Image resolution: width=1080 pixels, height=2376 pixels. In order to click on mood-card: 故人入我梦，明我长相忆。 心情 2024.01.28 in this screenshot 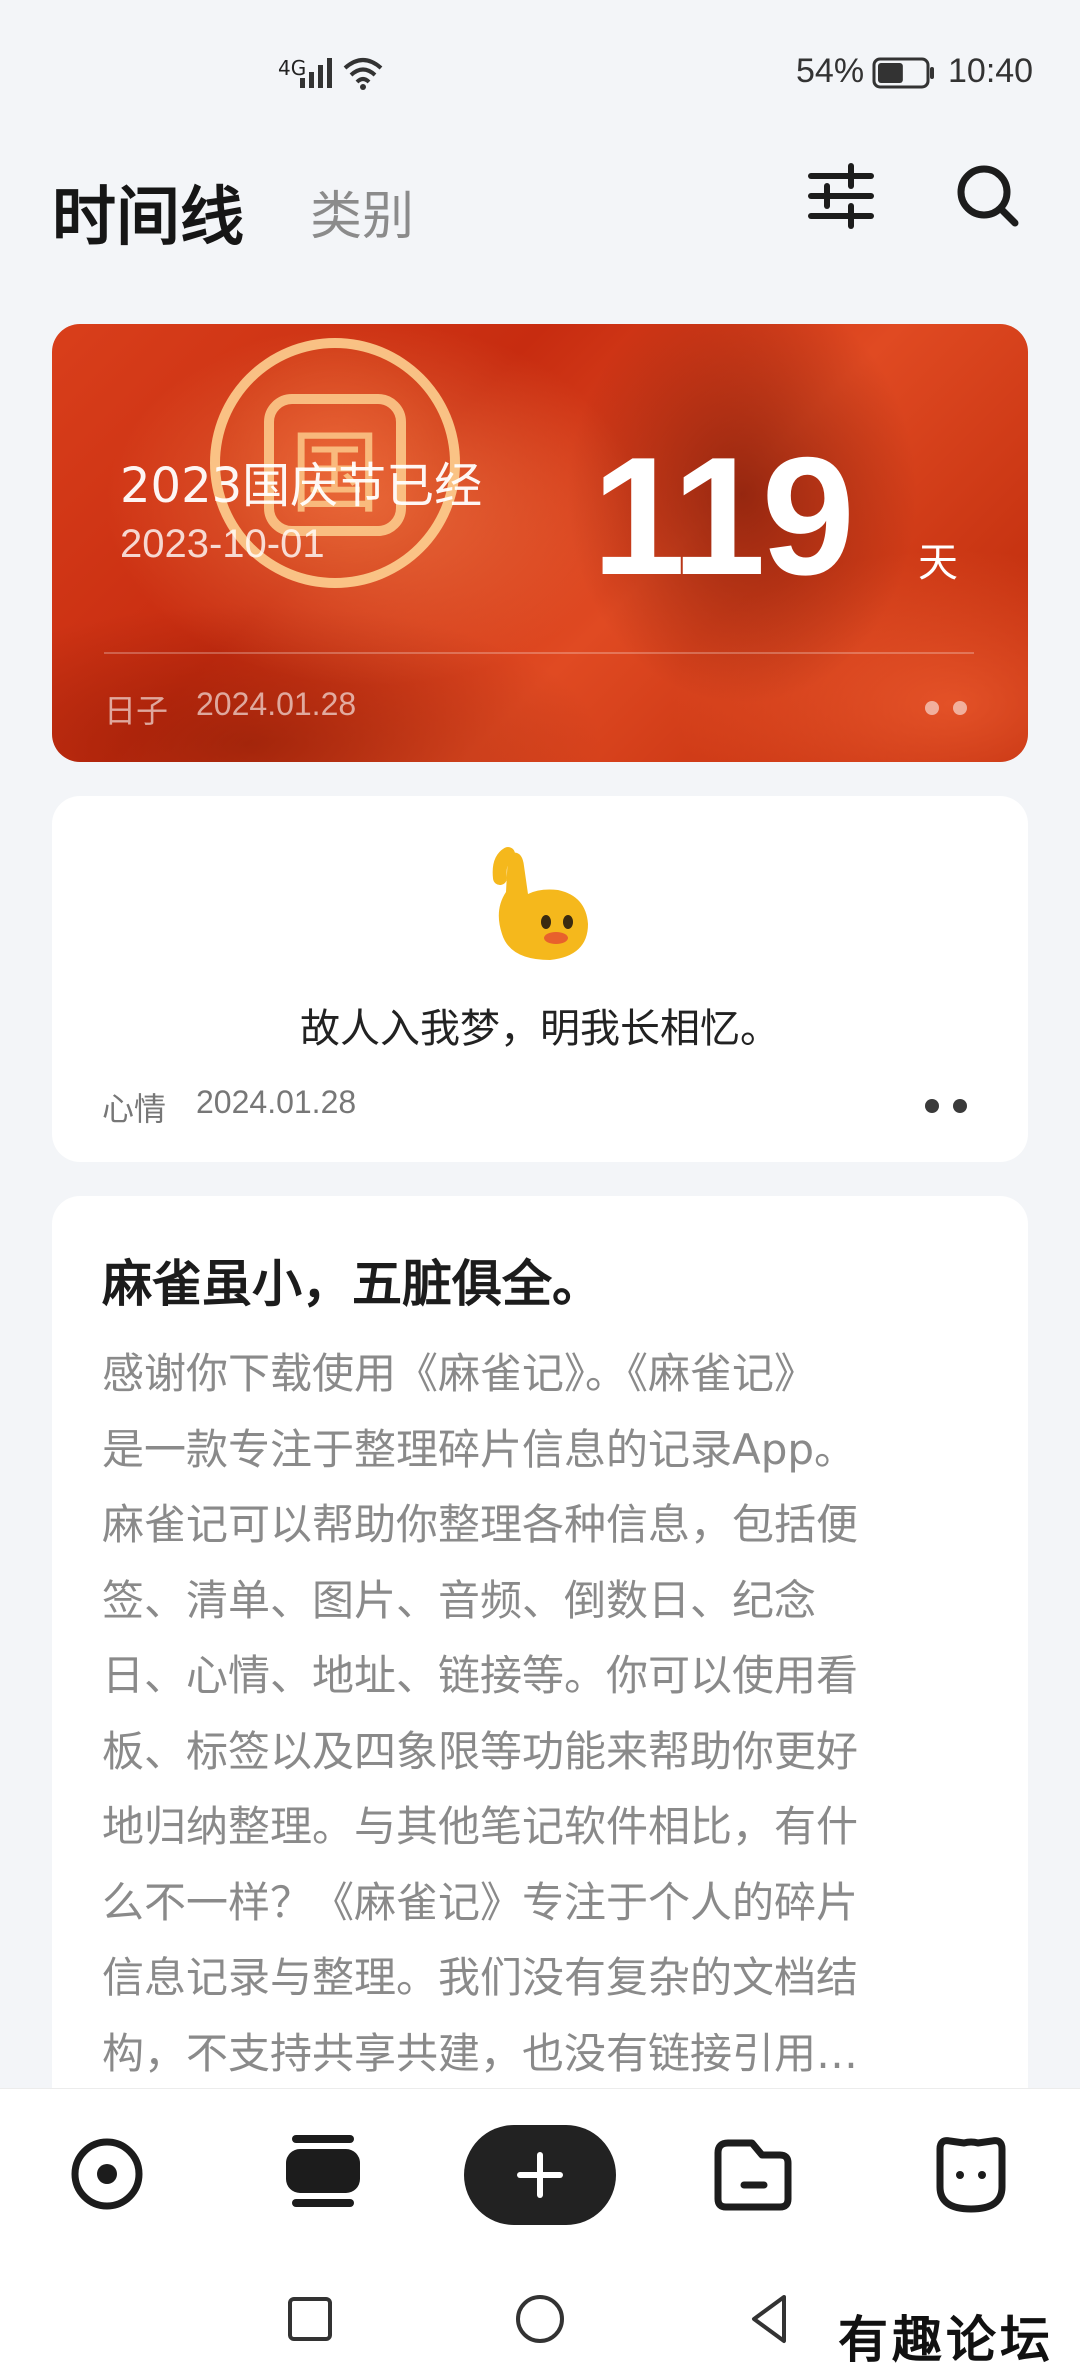, I will do `click(540, 979)`.